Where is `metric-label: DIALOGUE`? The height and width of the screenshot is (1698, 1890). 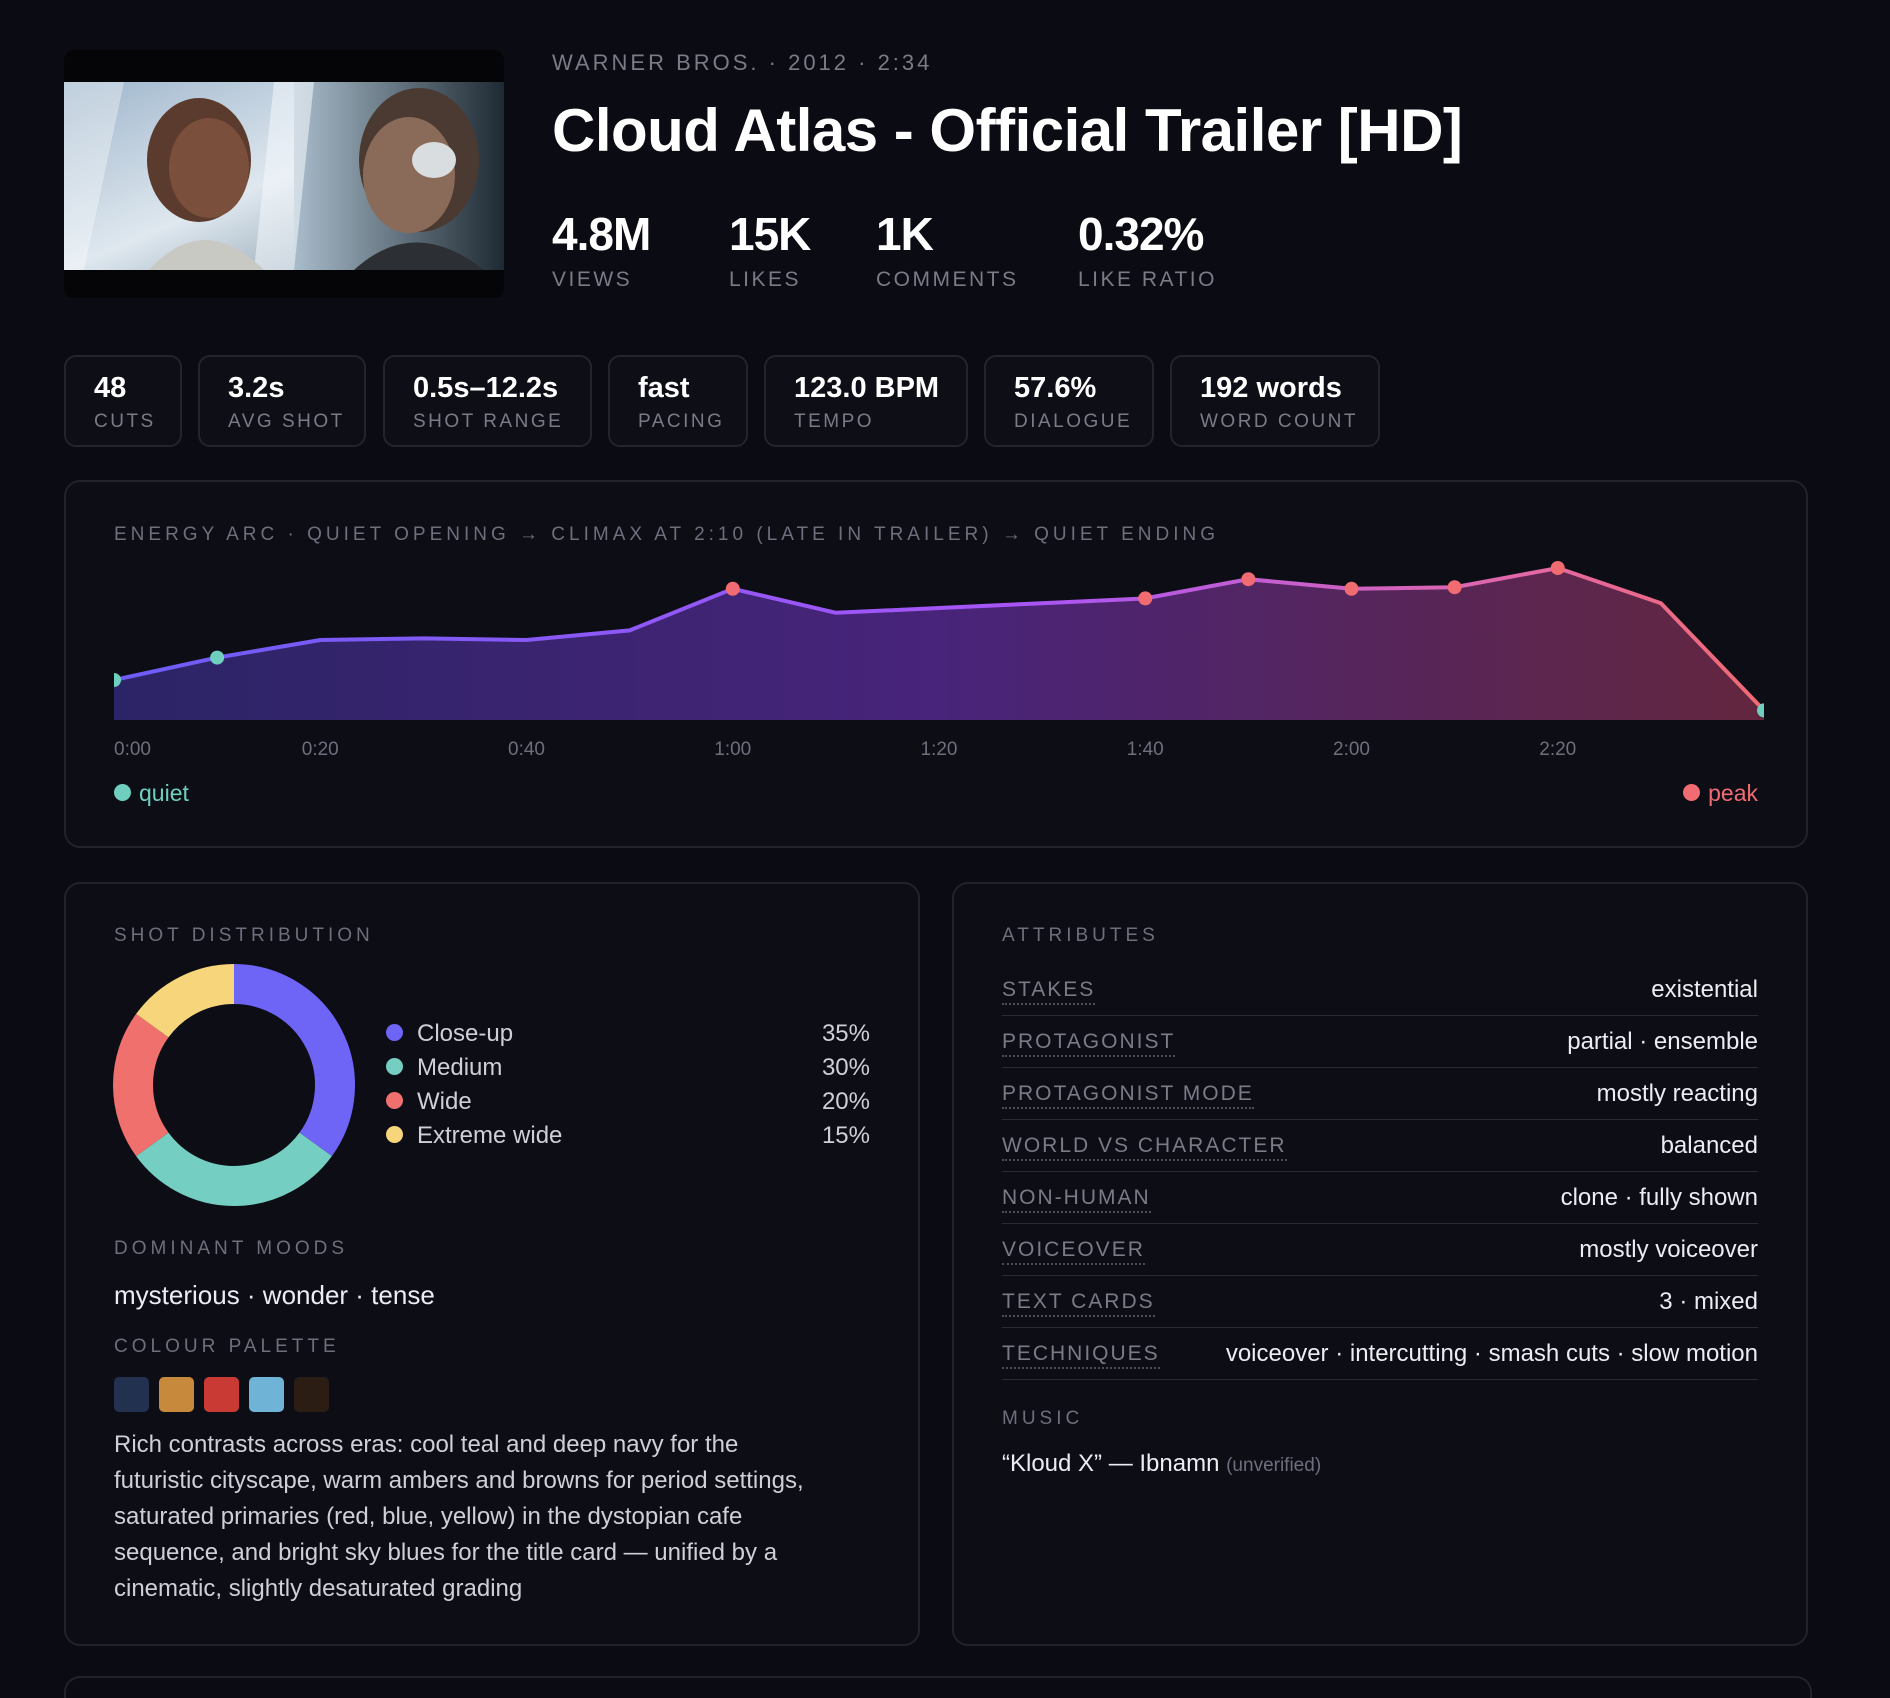
metric-label: DIALOGUE is located at coordinates (1073, 421).